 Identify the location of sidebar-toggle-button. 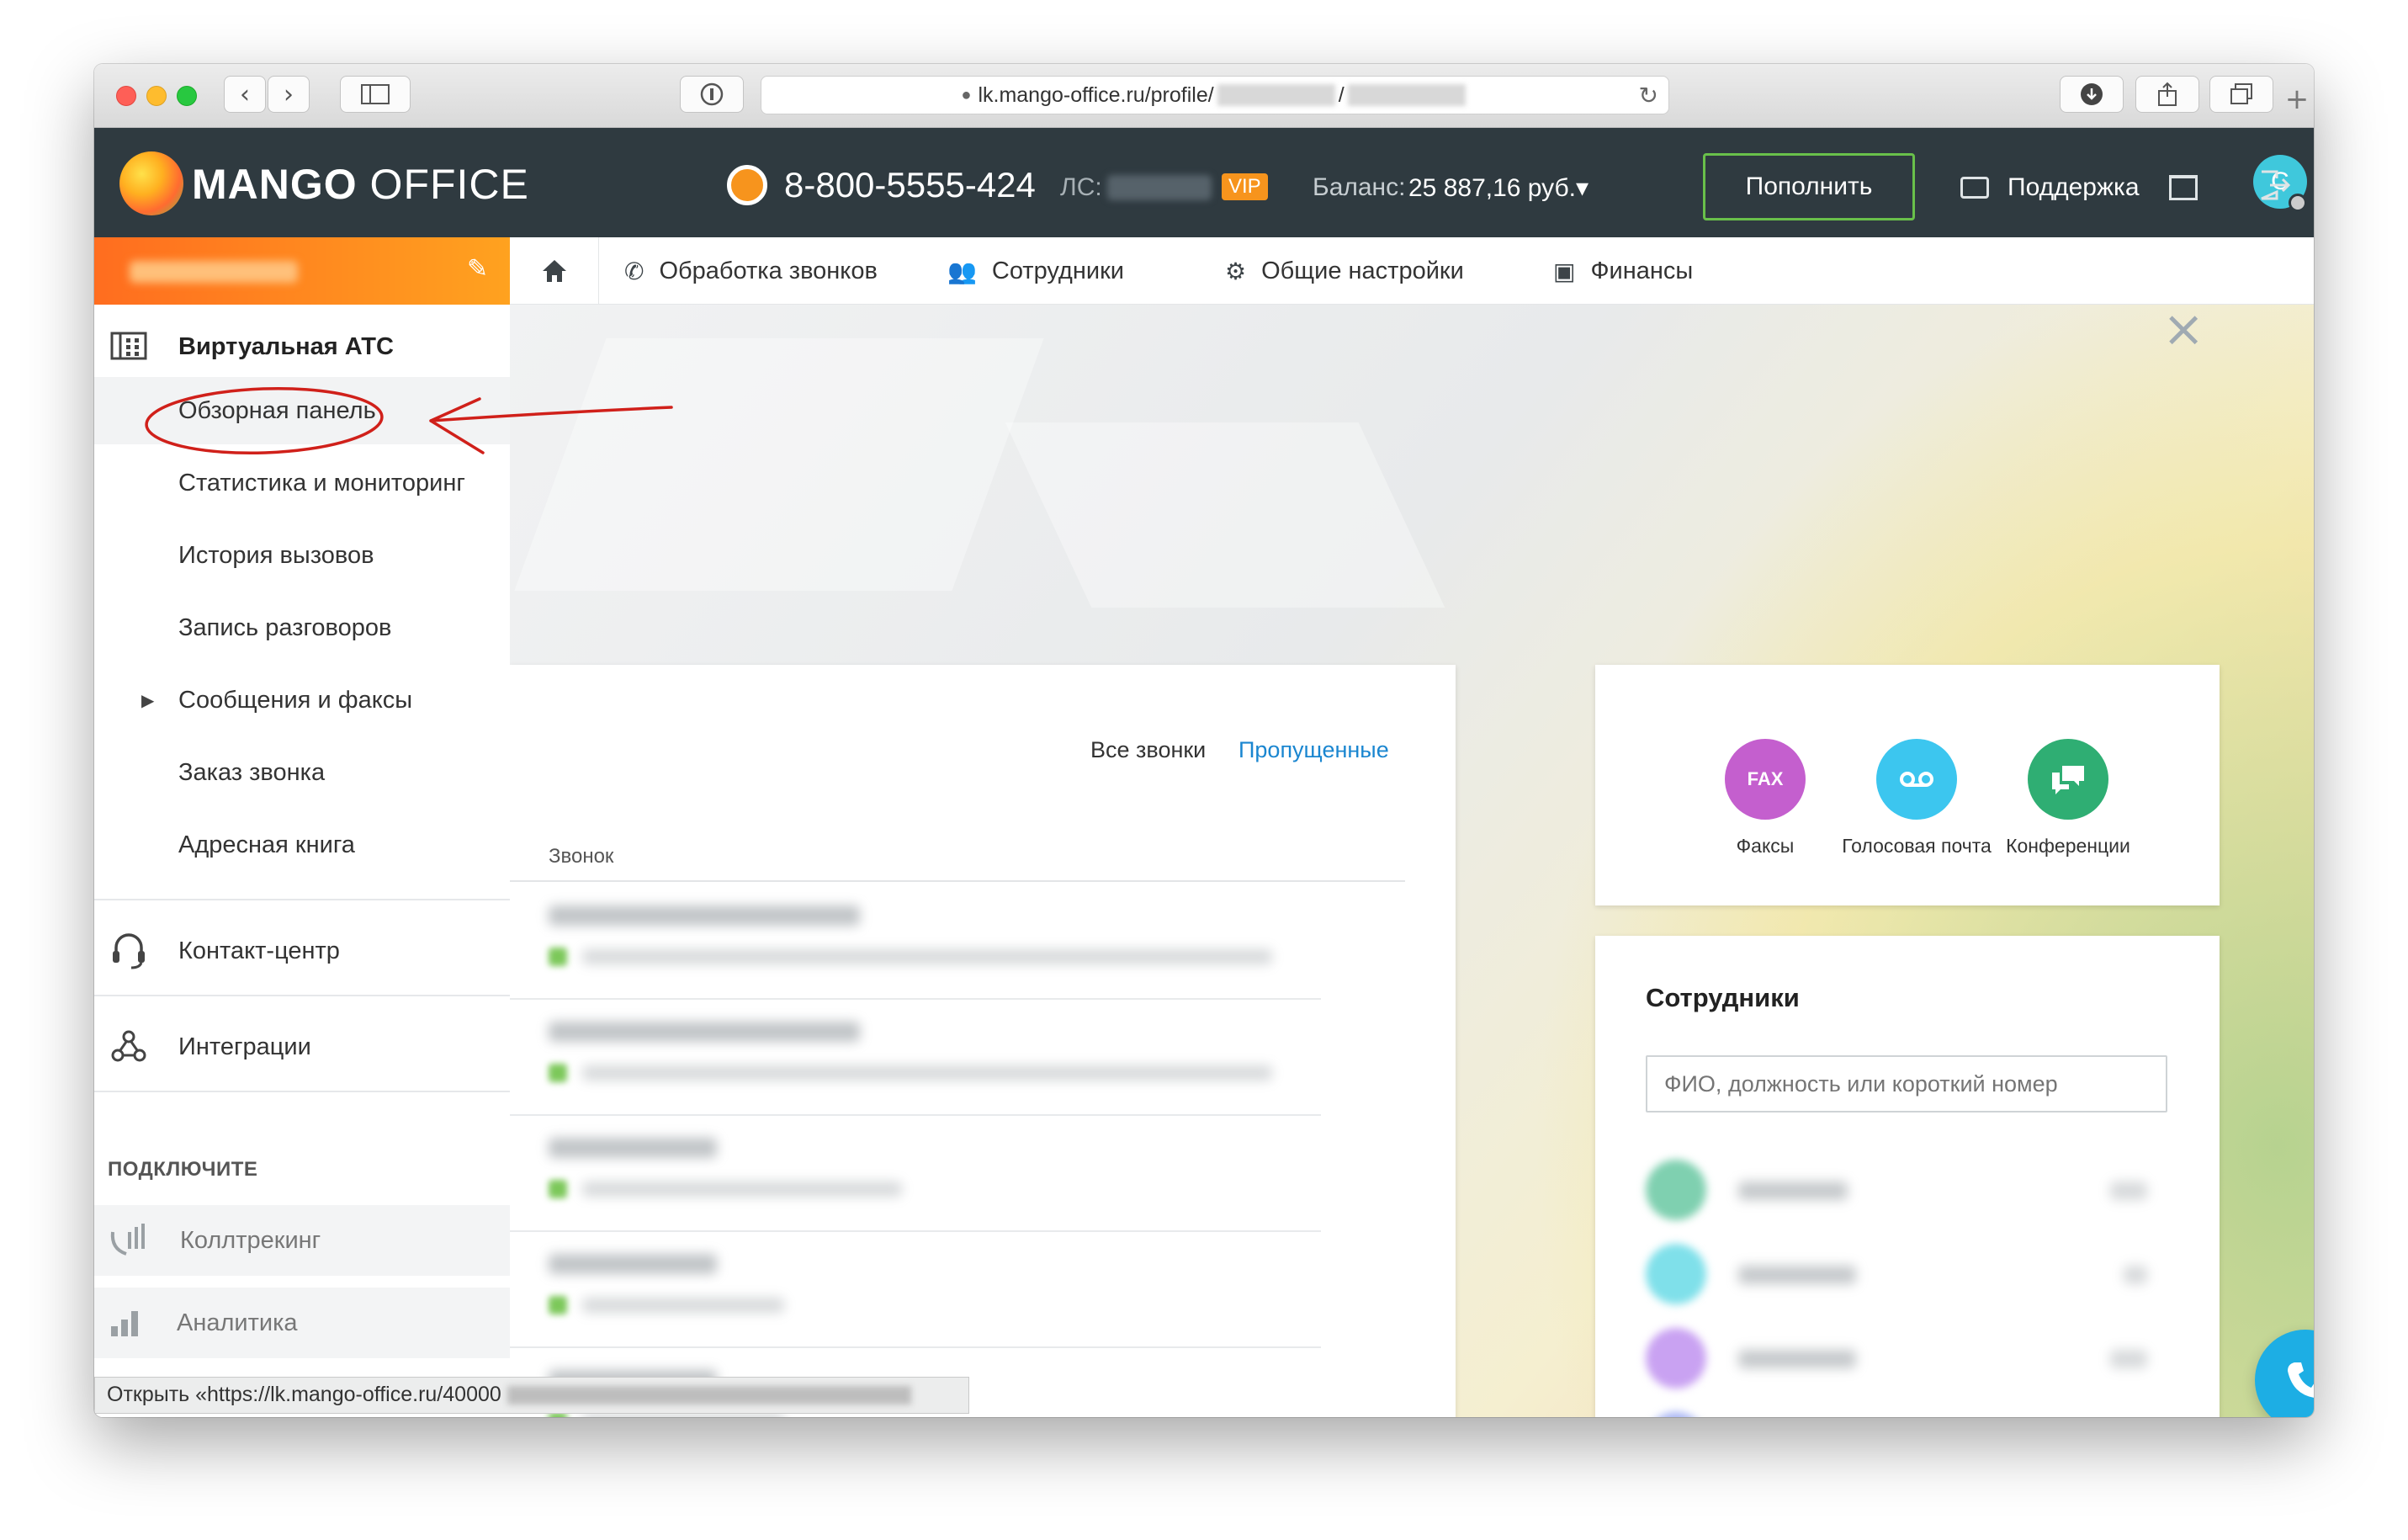
(376, 94).